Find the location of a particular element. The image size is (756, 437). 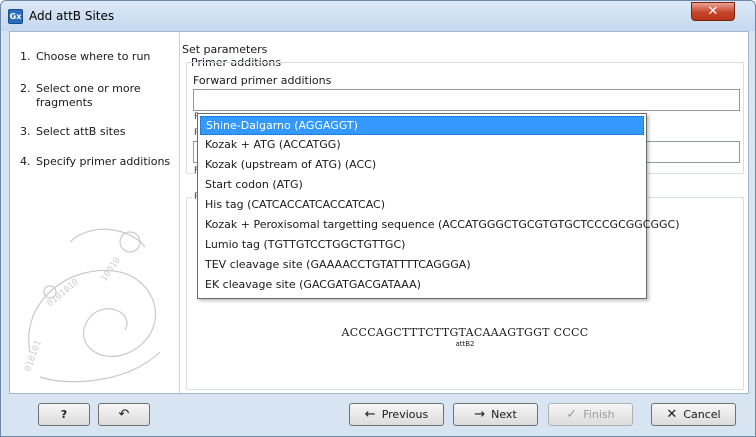

dropdown-option: Start codon (ATG) is located at coordinates (422, 185).